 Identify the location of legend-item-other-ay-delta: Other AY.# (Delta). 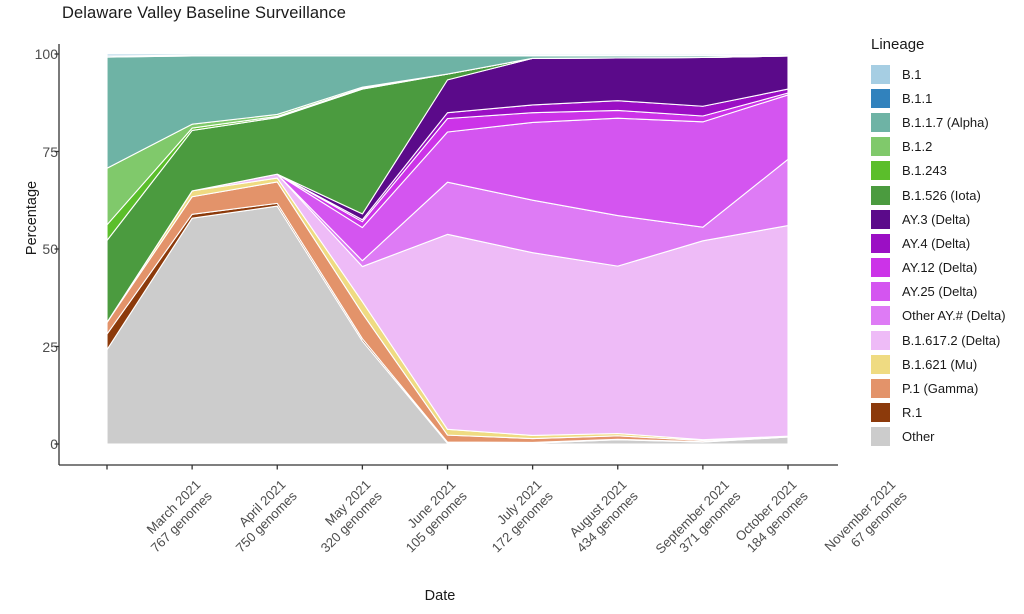
(946, 316).